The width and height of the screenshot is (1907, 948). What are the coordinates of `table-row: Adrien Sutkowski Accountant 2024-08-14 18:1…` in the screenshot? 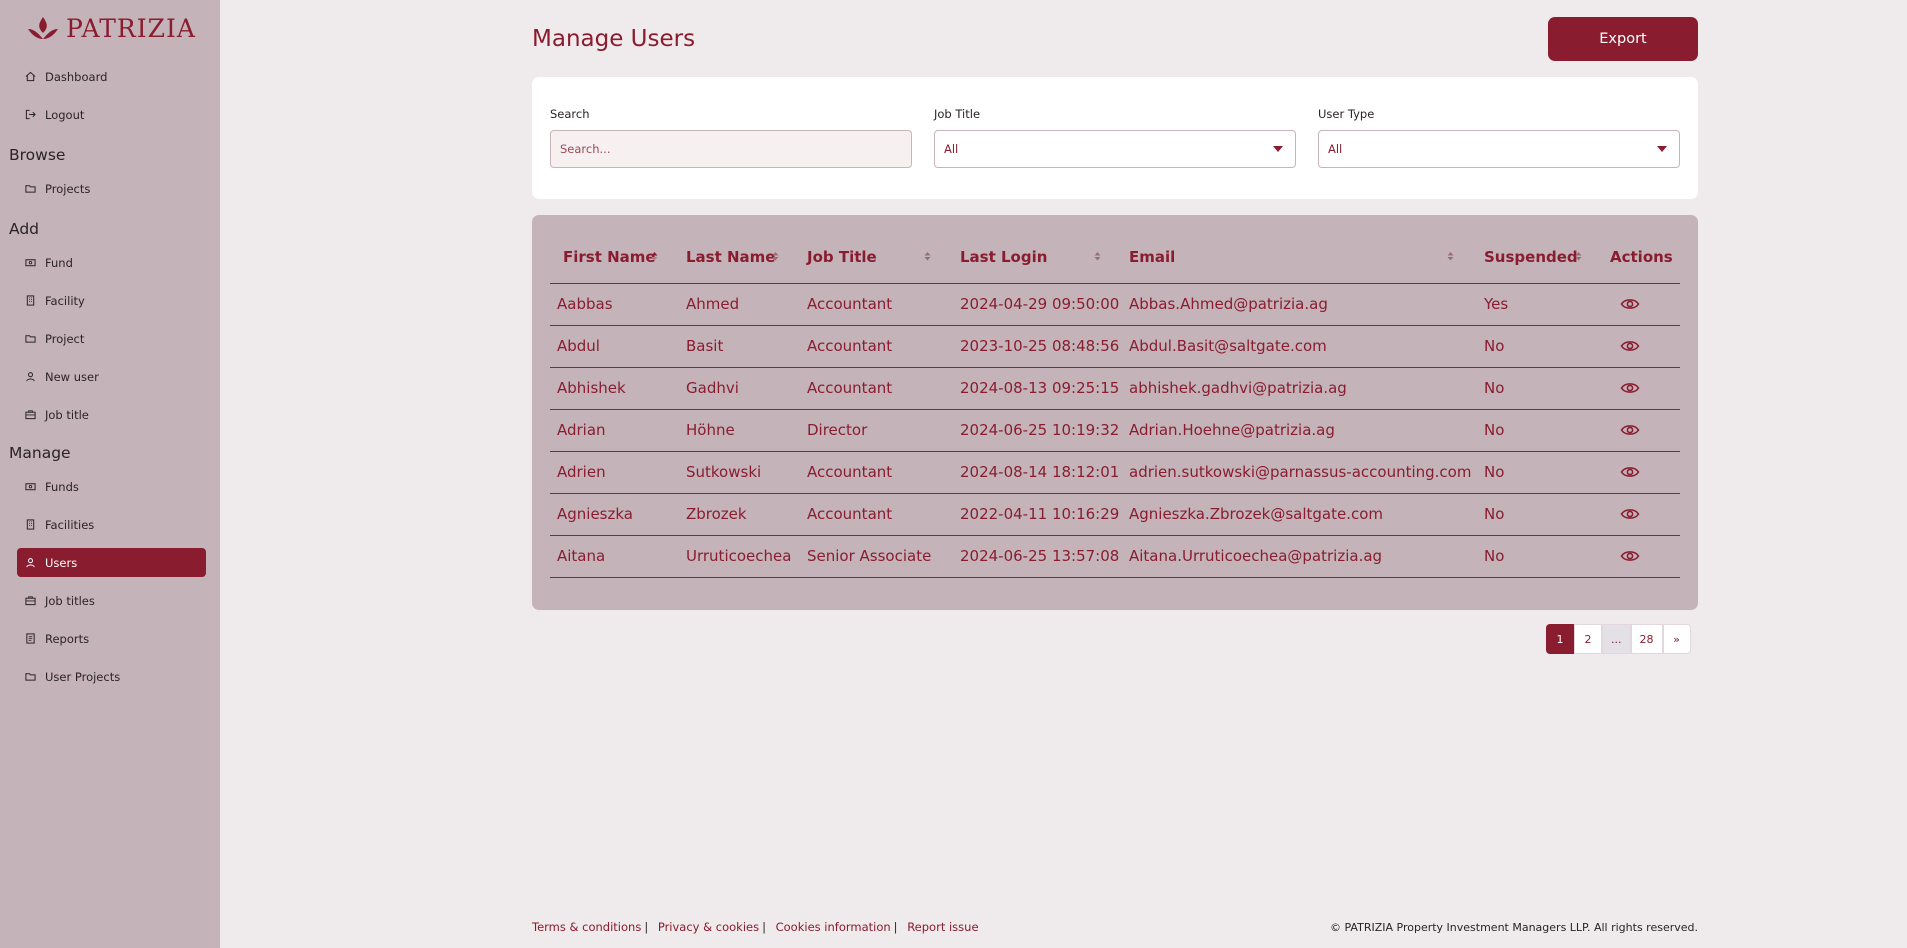 It's located at (1115, 472).